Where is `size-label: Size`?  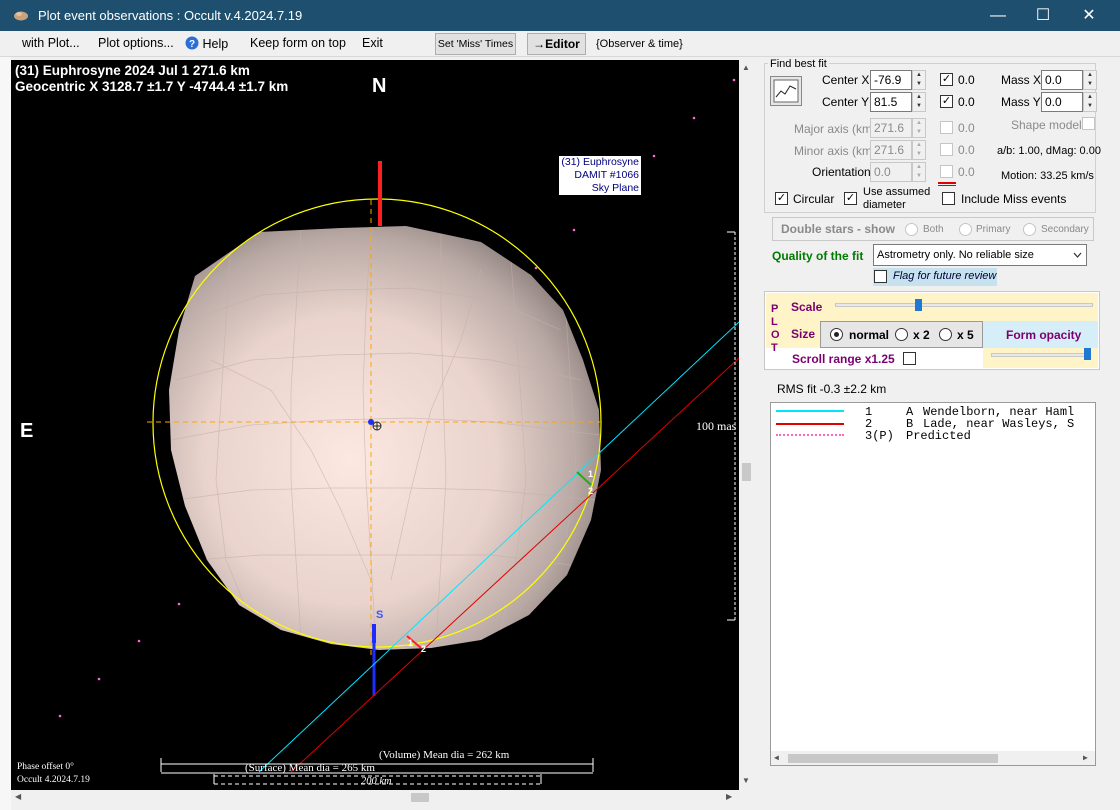 size-label: Size is located at coordinates (803, 334).